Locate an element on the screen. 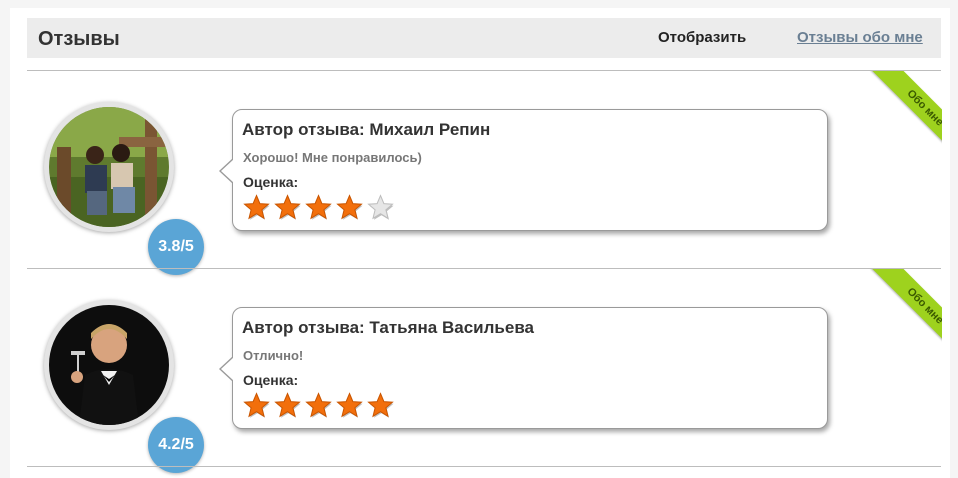 The height and width of the screenshot is (478, 958). review-text: Хорошо! Мне понравилось) is located at coordinates (332, 157).